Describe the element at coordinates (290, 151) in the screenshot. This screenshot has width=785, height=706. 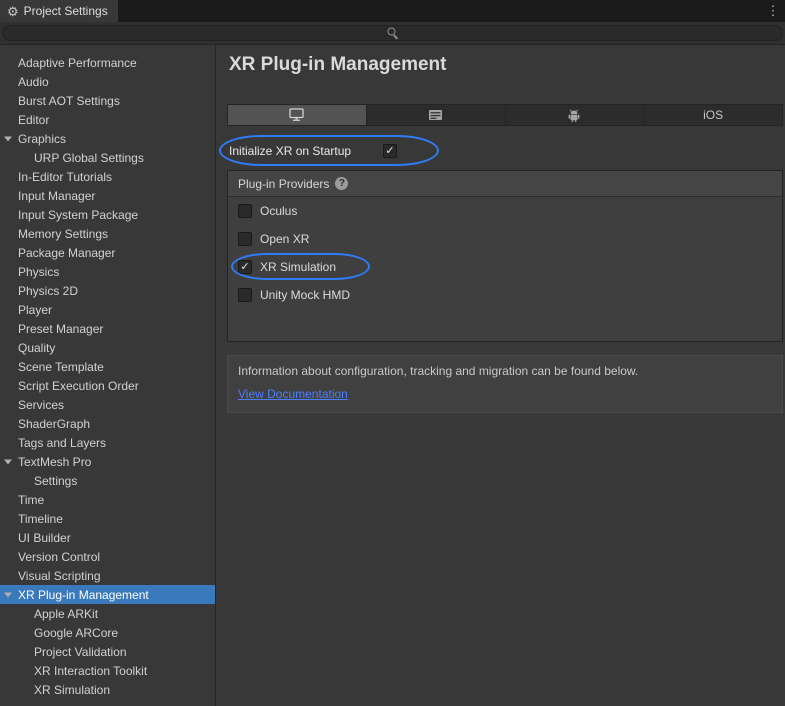
I see `initialize-xr-label: Initialize XR on Startup` at that location.